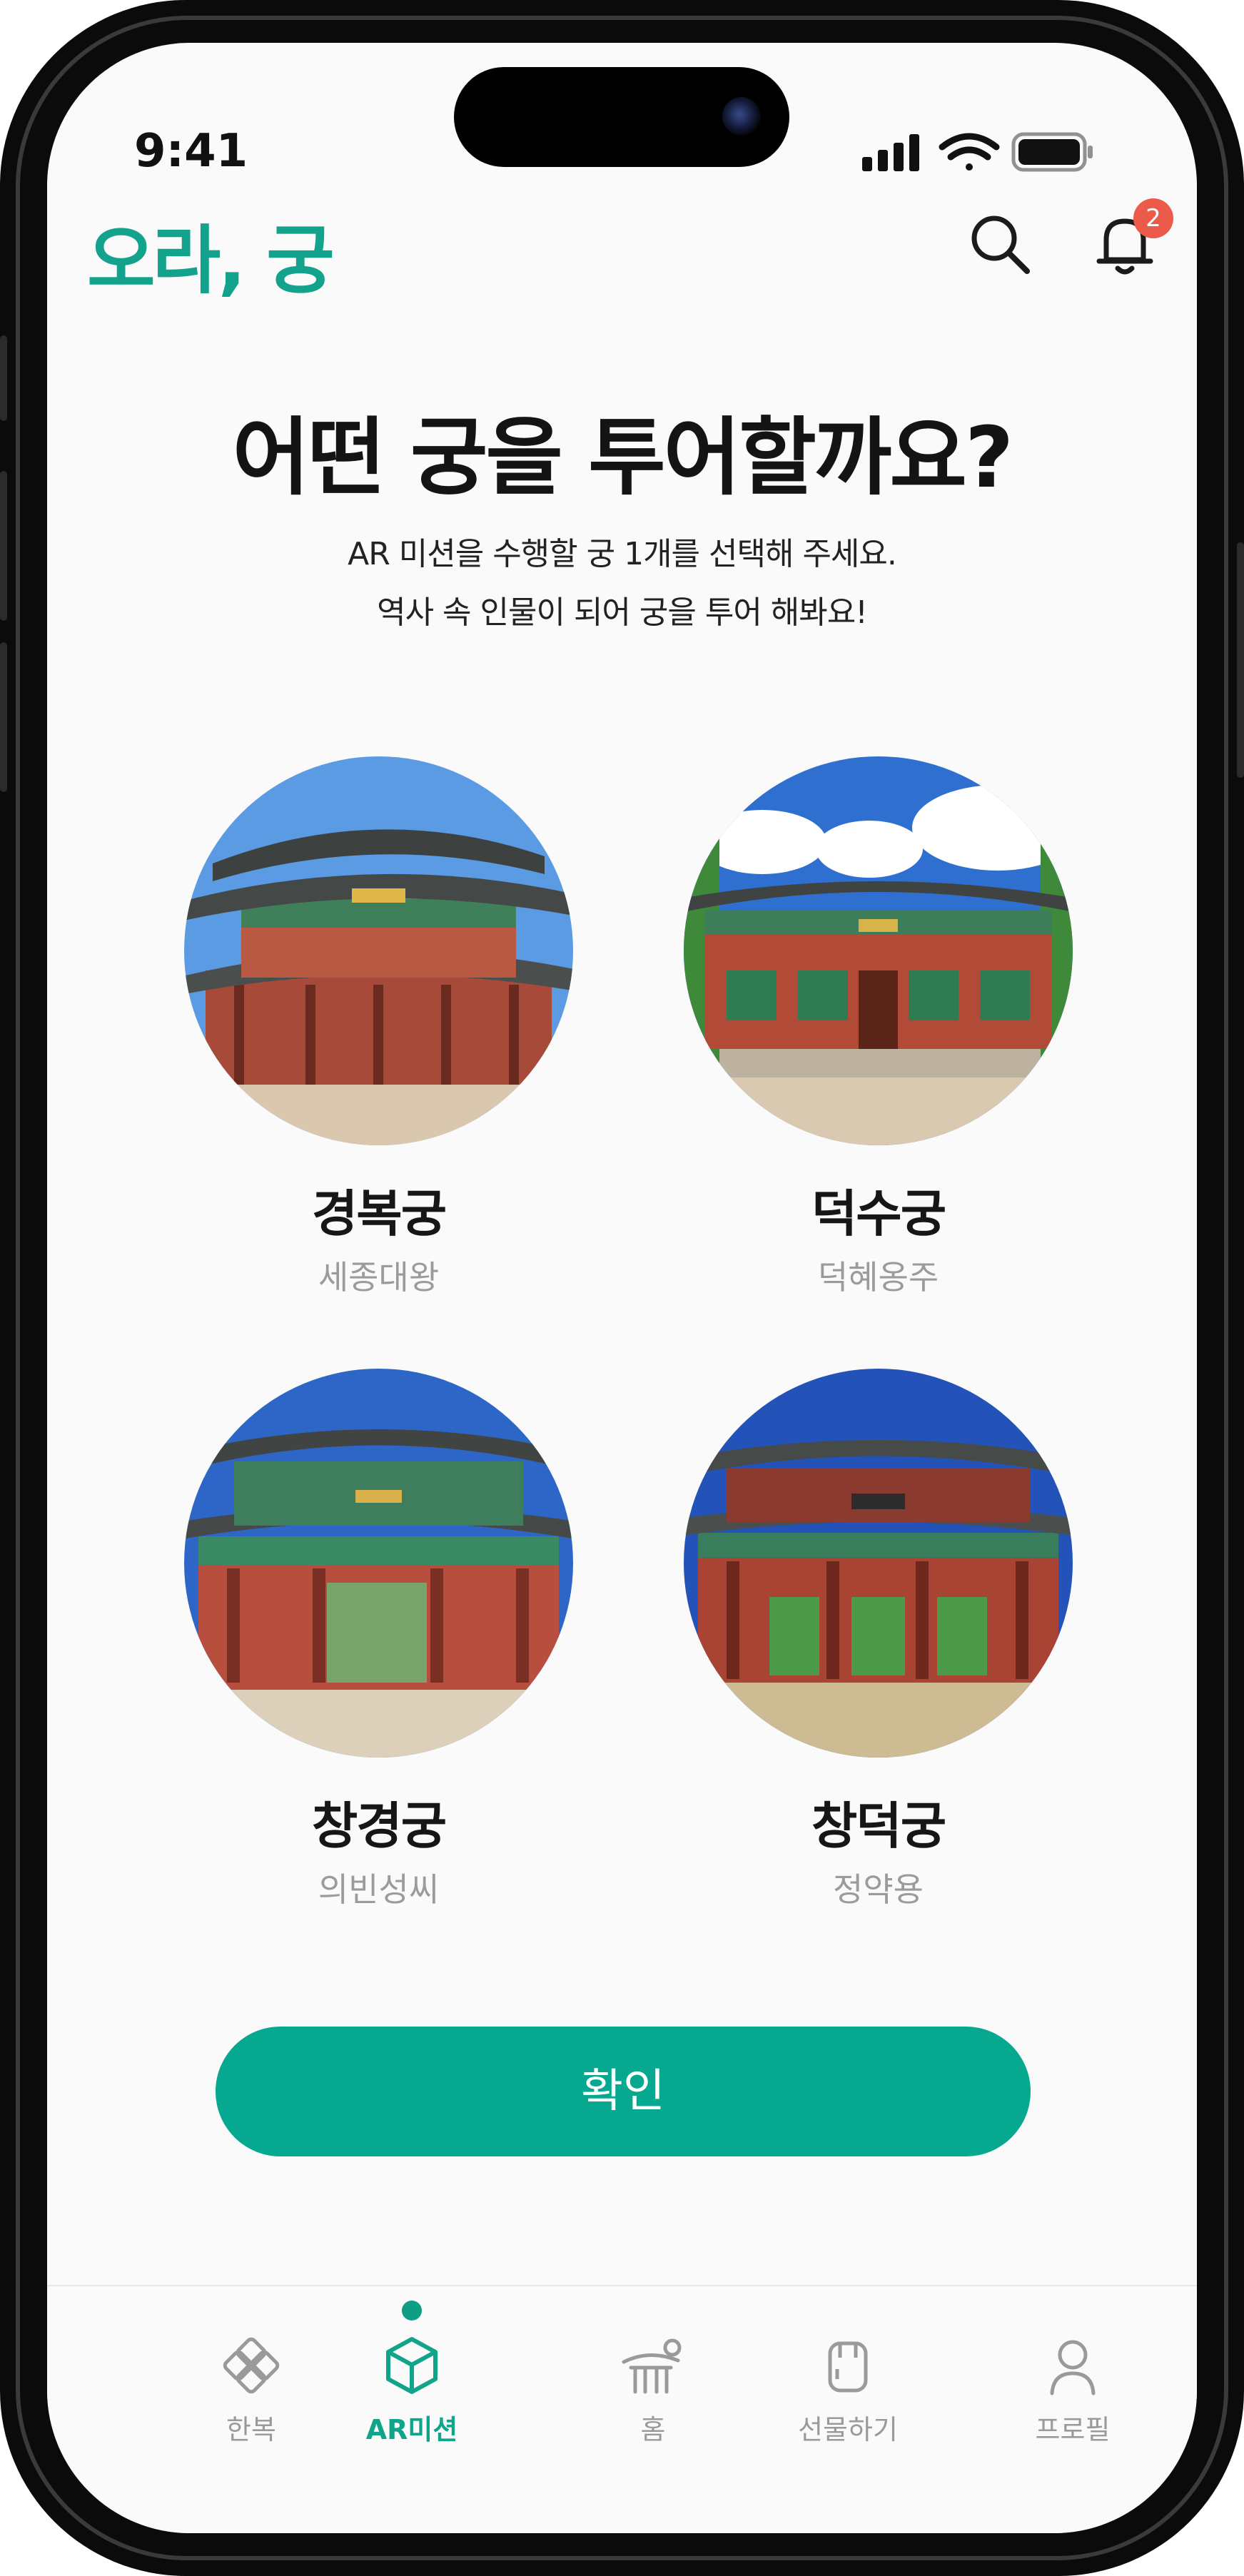 Image resolution: width=1244 pixels, height=2576 pixels. I want to click on subtitle-line-1: AR 미션을 수행할 궁 1개를 선택해 주세요., so click(622, 554).